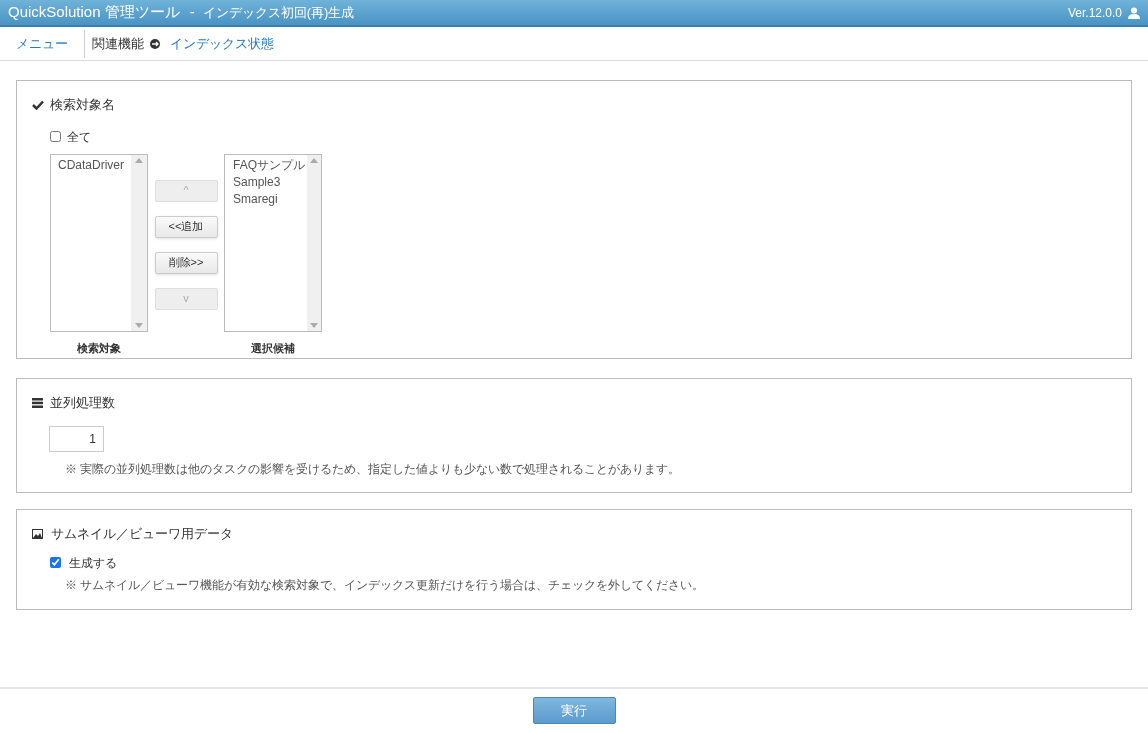 The width and height of the screenshot is (1148, 733). I want to click on arrow-circle-icon, so click(155, 43).